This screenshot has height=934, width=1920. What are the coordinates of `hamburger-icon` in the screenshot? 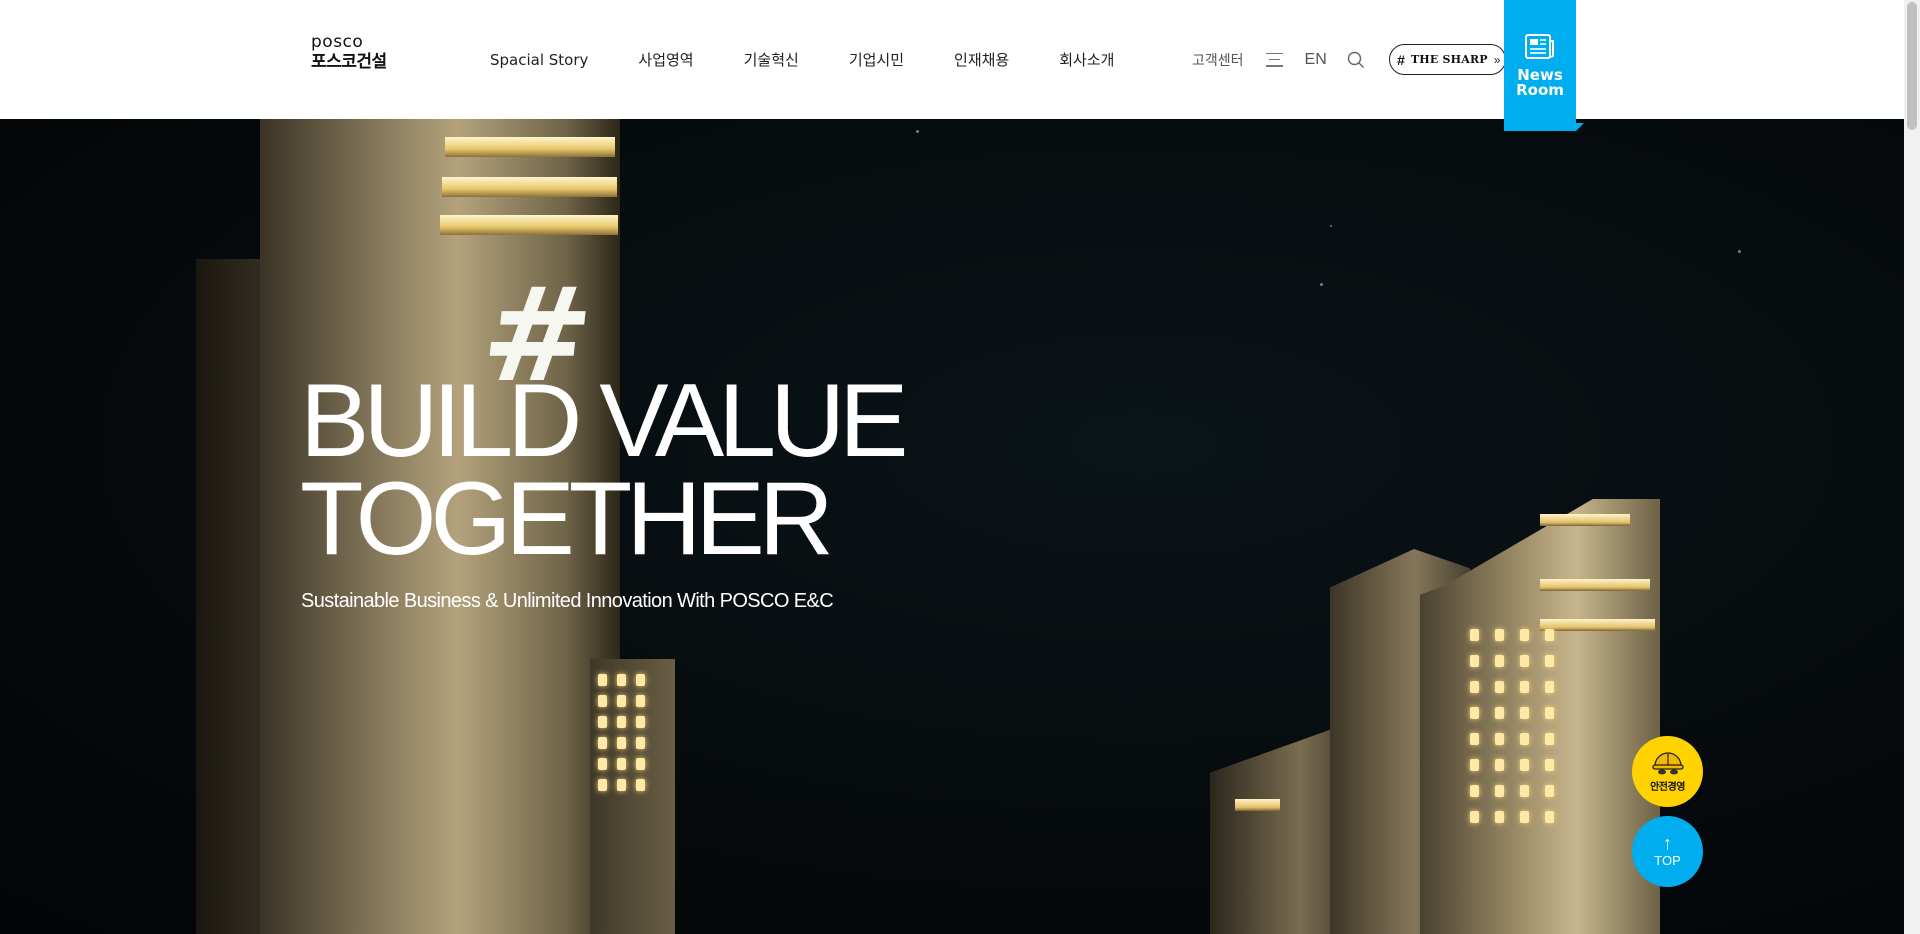 It's located at (1274, 59).